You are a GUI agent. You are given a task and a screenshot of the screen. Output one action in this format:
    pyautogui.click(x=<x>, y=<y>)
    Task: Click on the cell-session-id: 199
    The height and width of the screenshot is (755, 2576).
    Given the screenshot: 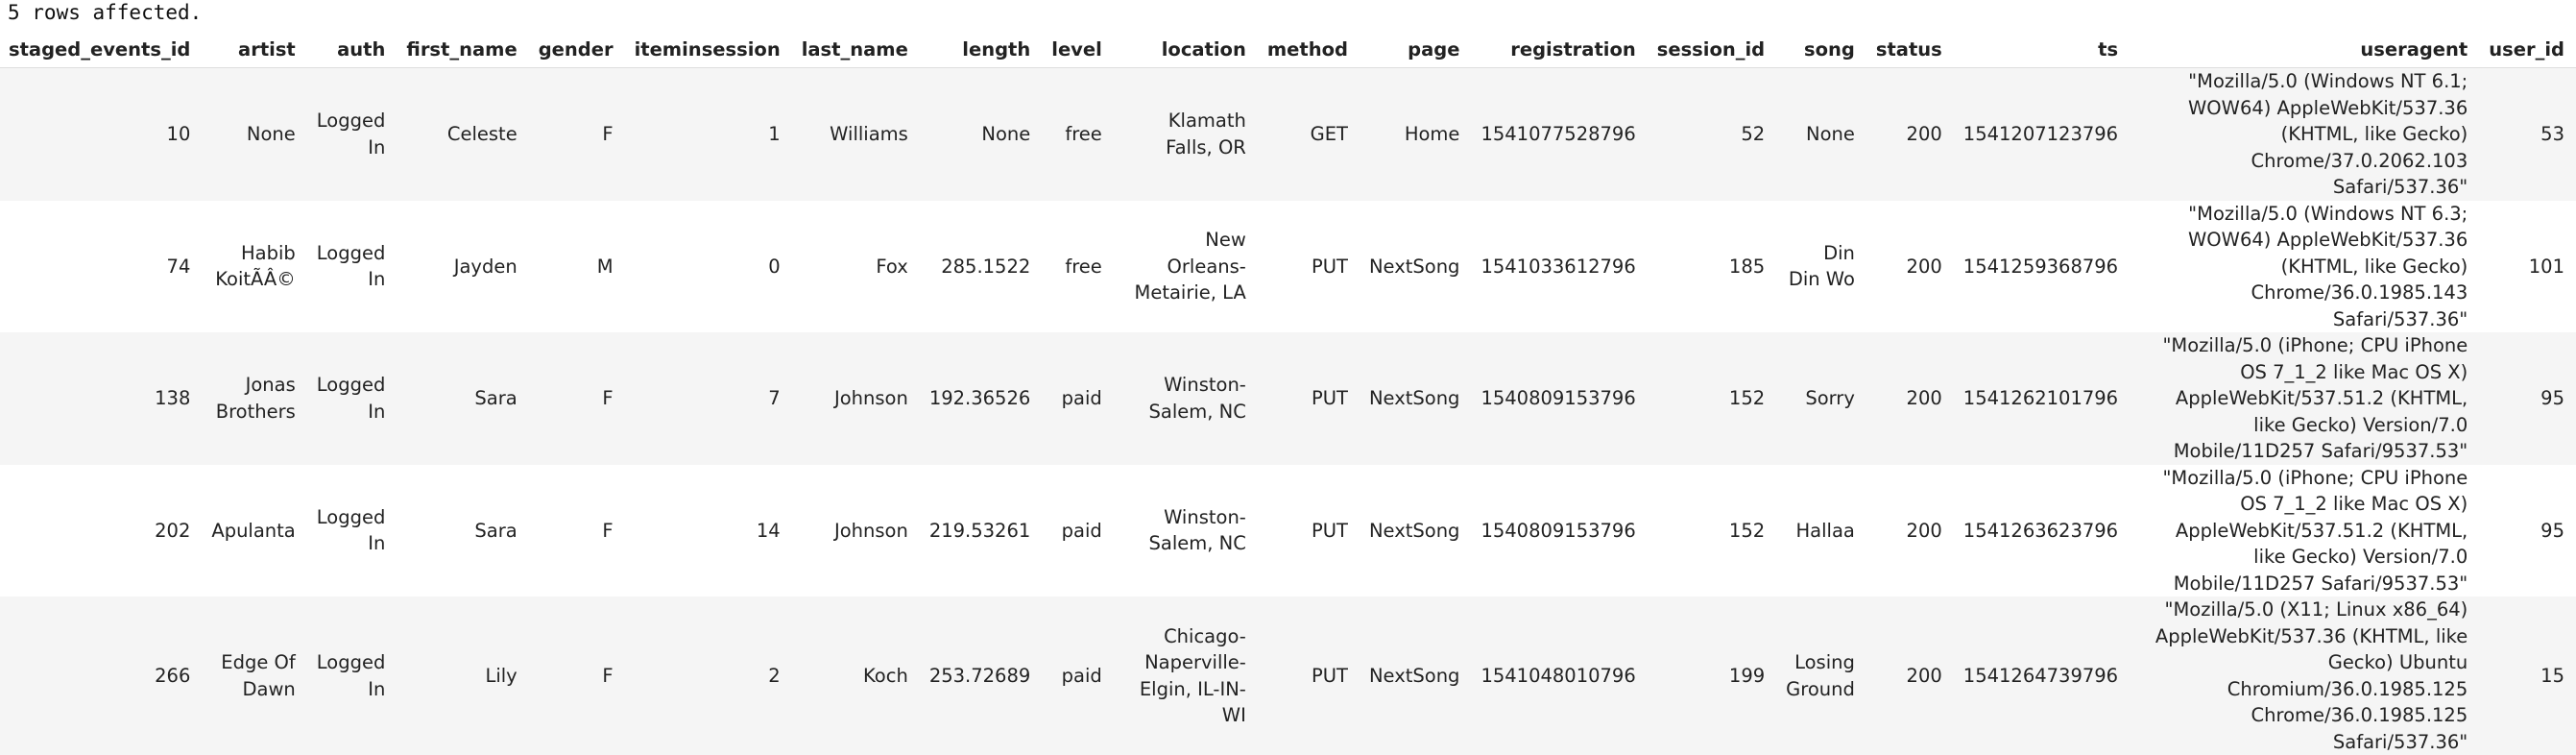 What is the action you would take?
    pyautogui.click(x=1747, y=675)
    